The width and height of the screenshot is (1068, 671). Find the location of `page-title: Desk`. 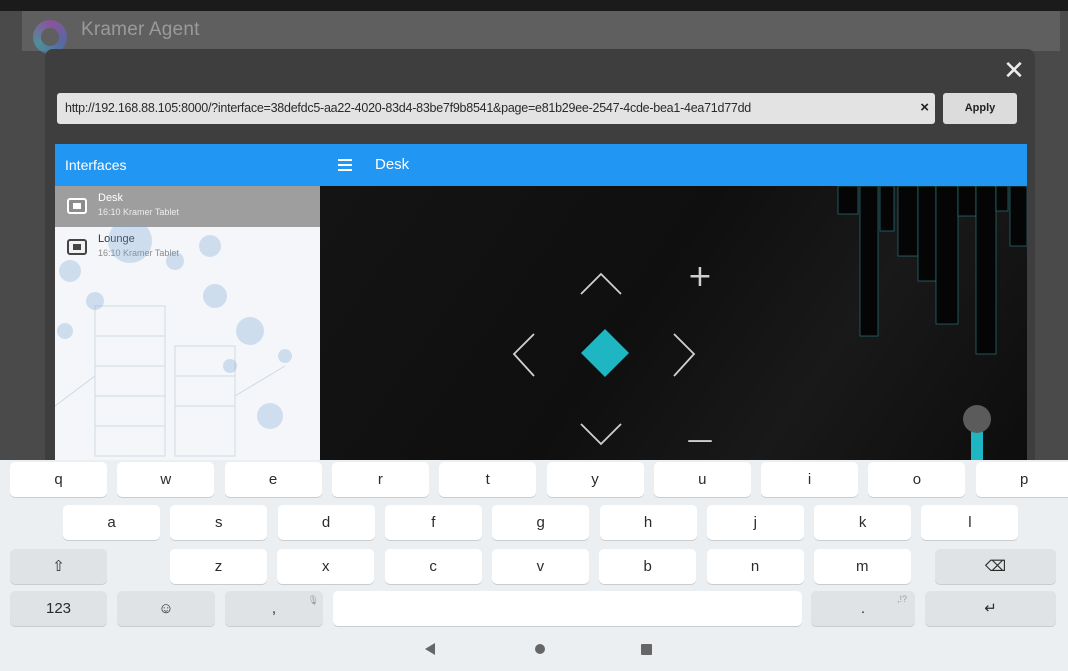

page-title: Desk is located at coordinates (392, 164).